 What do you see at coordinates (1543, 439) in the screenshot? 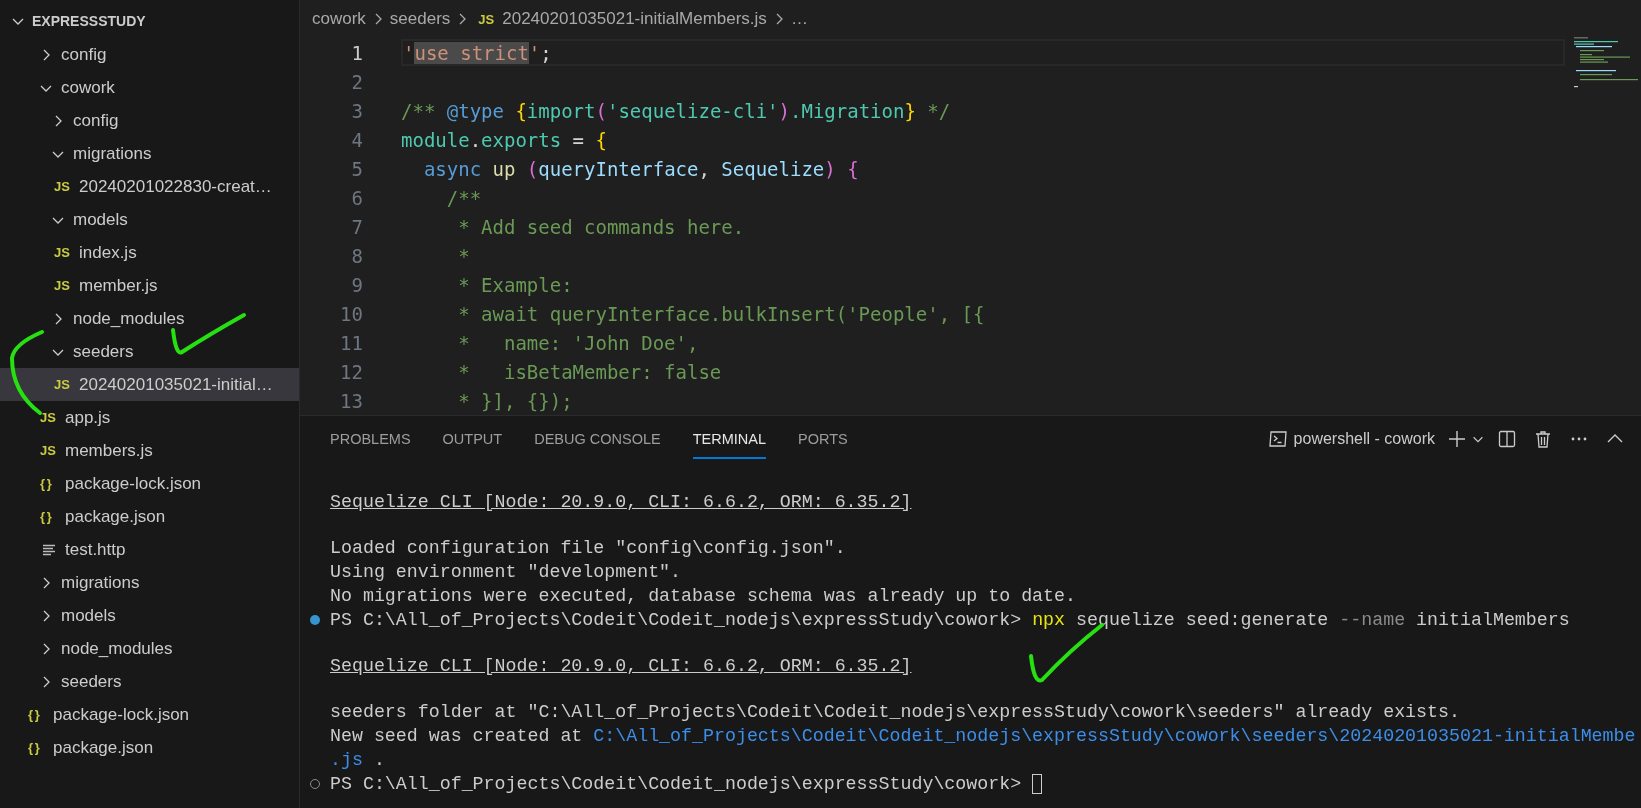
I see `trash-icon` at bounding box center [1543, 439].